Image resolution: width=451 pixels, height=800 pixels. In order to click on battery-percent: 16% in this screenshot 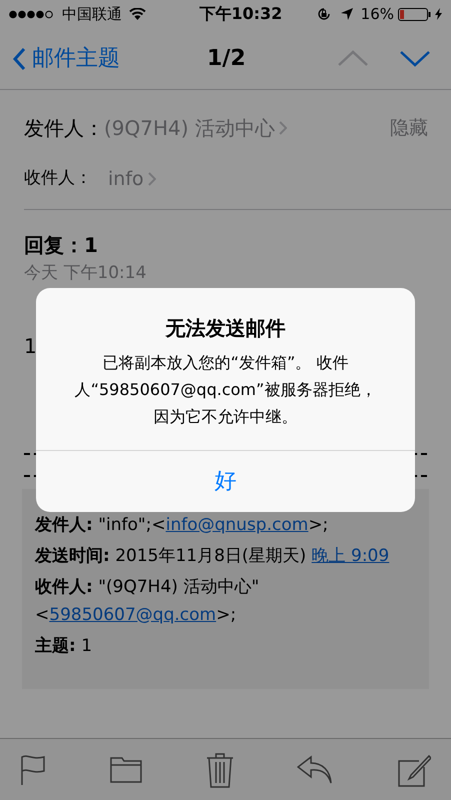, I will do `click(377, 14)`.